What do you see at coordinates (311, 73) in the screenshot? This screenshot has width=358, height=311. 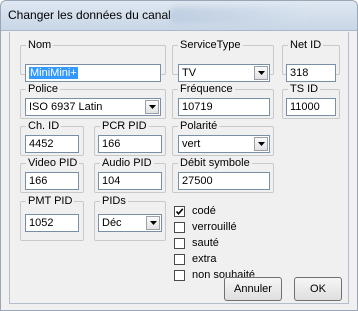 I see `net-id-input: 318` at bounding box center [311, 73].